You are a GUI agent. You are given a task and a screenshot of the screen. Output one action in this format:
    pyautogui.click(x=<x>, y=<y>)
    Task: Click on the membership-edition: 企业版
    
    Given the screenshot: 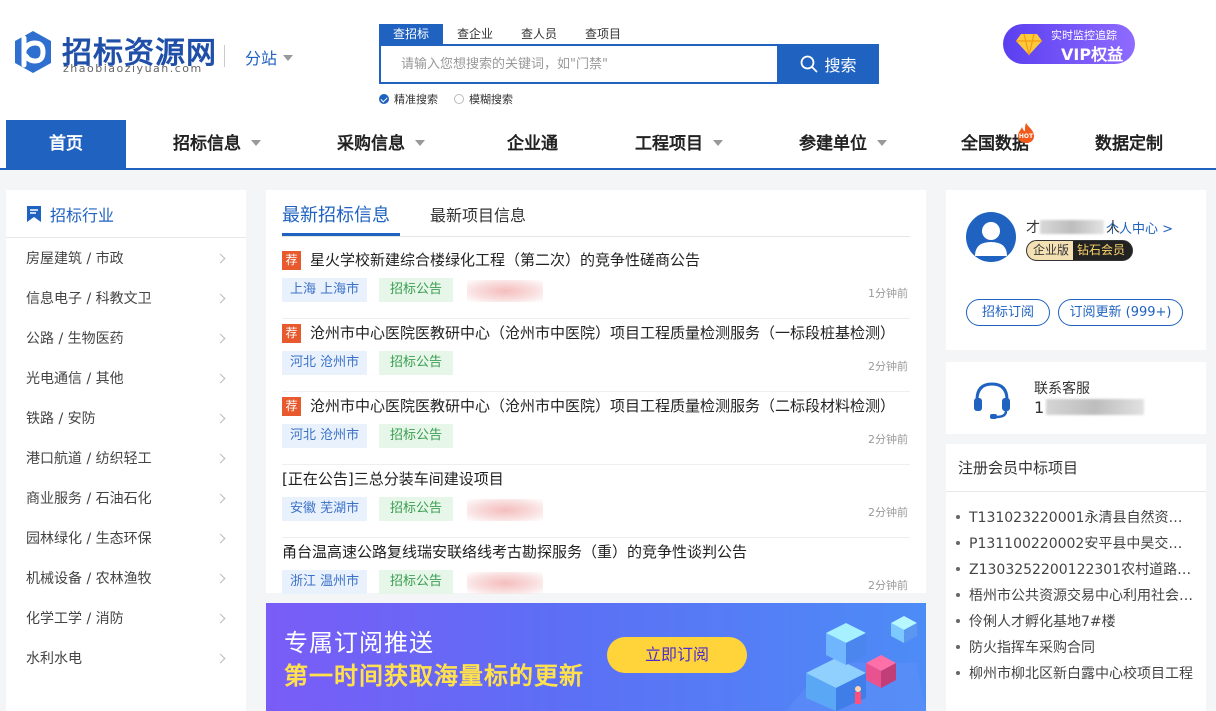 What is the action you would take?
    pyautogui.click(x=1050, y=250)
    